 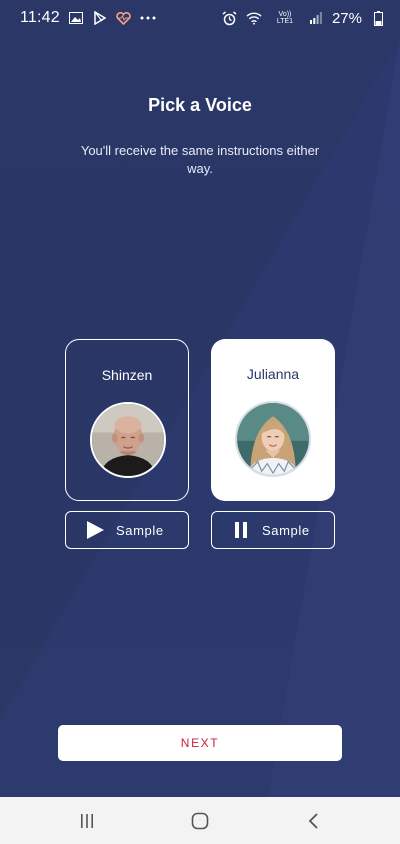 What do you see at coordinates (128, 440) in the screenshot?
I see `avatar-shinzen` at bounding box center [128, 440].